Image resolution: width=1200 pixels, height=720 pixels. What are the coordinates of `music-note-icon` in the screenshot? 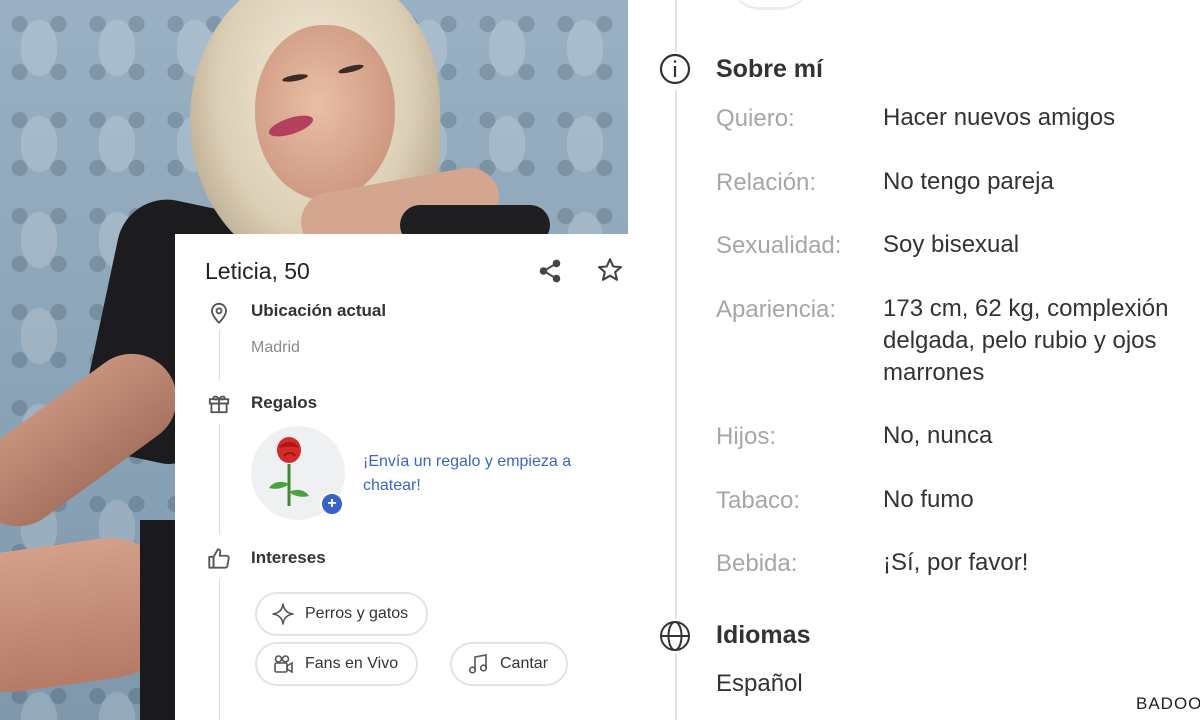 It's located at (478, 664).